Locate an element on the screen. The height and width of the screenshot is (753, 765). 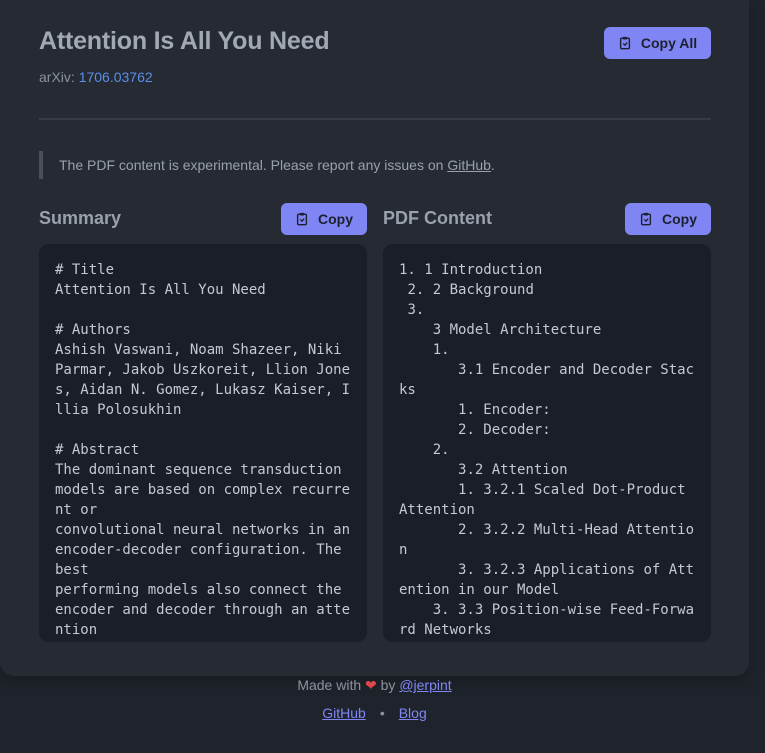
summary-copy-button: Copy is located at coordinates (324, 219).